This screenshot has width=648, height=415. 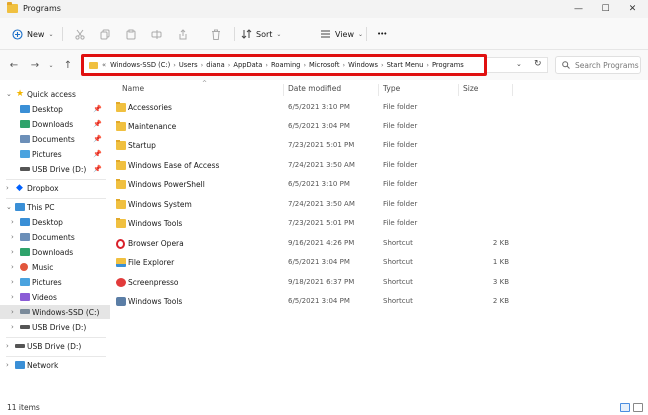 I want to click on column-header-size: Size, so click(x=470, y=88).